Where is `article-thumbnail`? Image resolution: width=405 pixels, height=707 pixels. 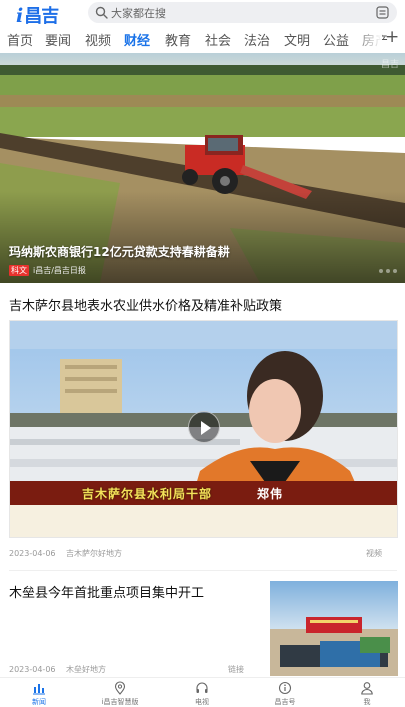 article-thumbnail is located at coordinates (334, 628).